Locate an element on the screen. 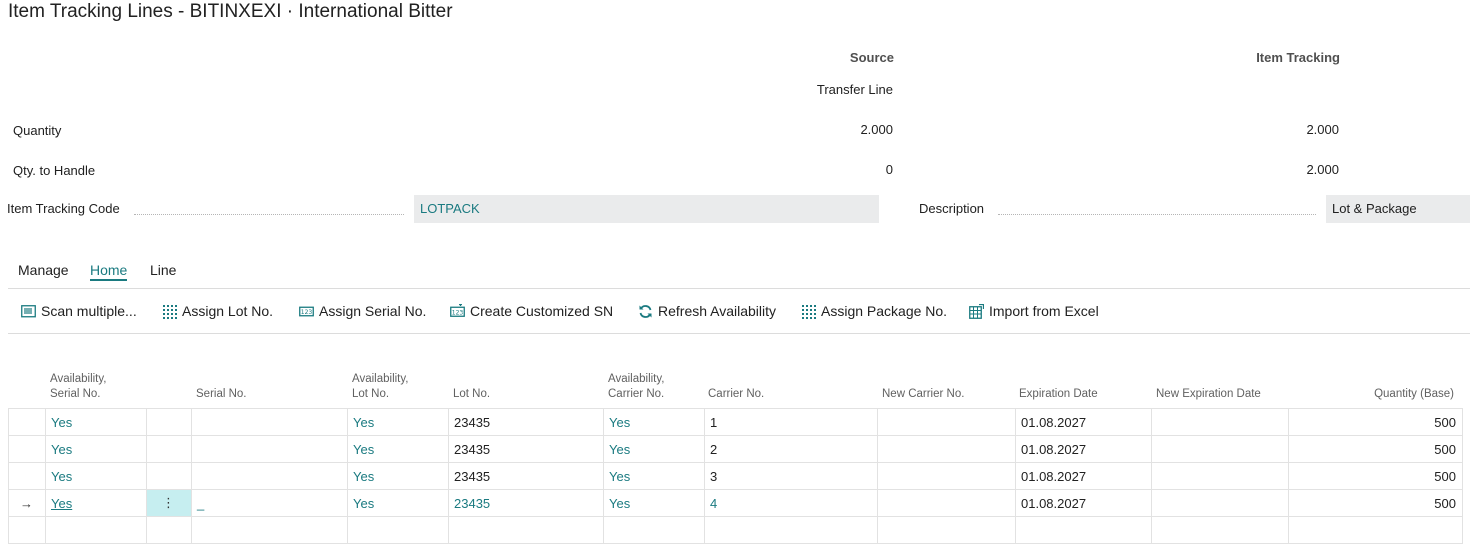  quantity-tracking: 2.000 is located at coordinates (1322, 129).